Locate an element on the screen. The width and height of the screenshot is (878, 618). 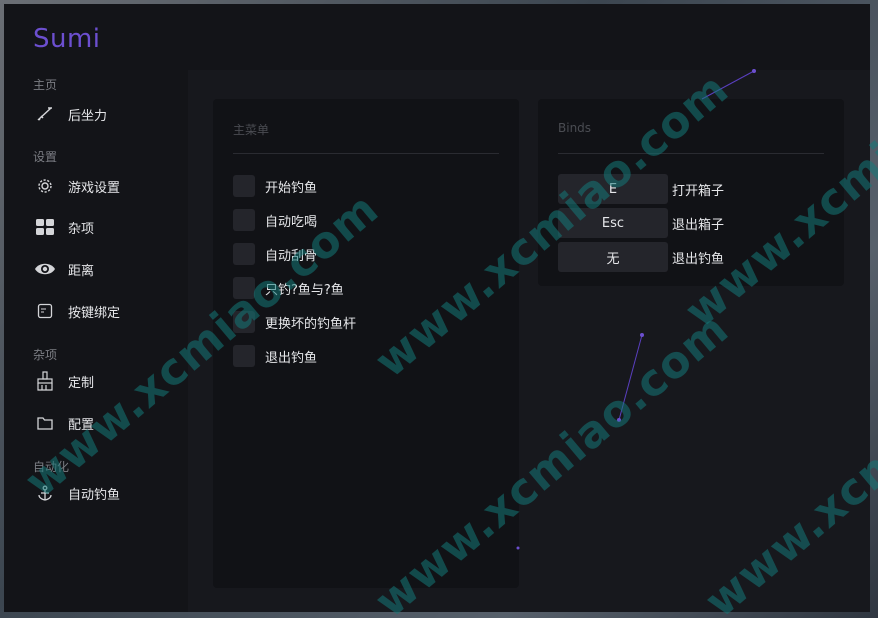
option-label: 只钓?鱼与?鱼 is located at coordinates (304, 290).